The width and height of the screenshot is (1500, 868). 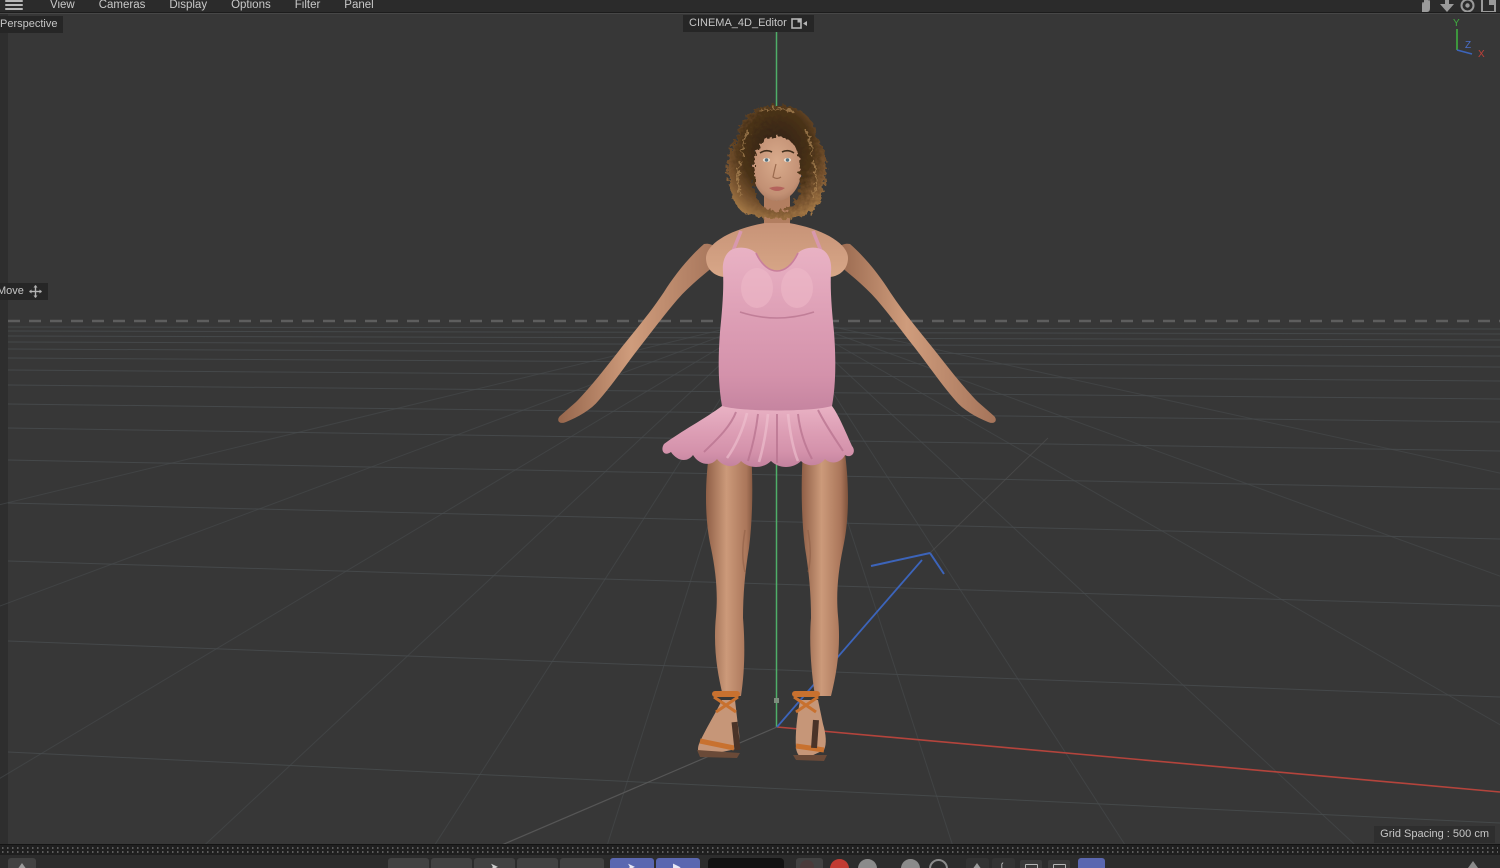 I want to click on record-position-button, so click(x=867, y=863).